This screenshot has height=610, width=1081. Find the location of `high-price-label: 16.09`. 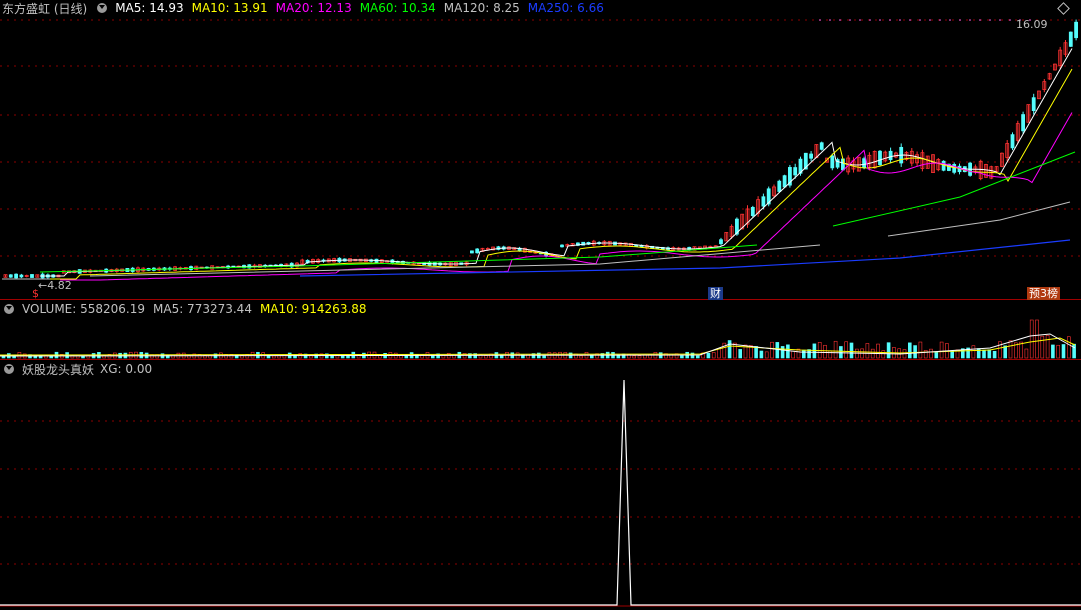

high-price-label: 16.09 is located at coordinates (1032, 24).